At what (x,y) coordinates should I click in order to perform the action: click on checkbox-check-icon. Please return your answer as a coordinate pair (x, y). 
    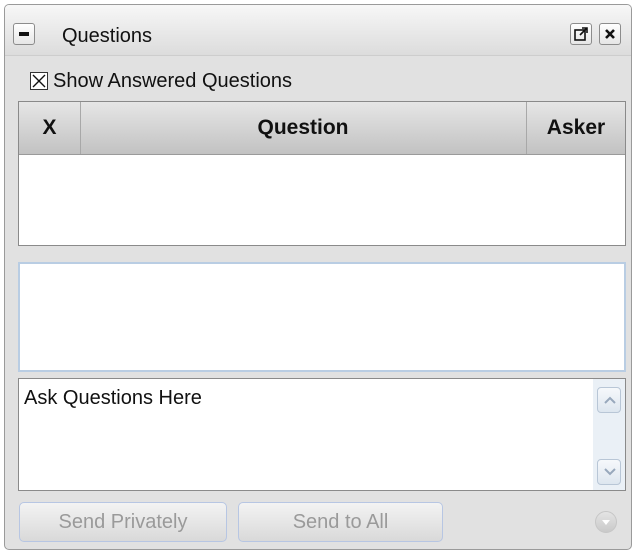
    Looking at the image, I should click on (39, 81).